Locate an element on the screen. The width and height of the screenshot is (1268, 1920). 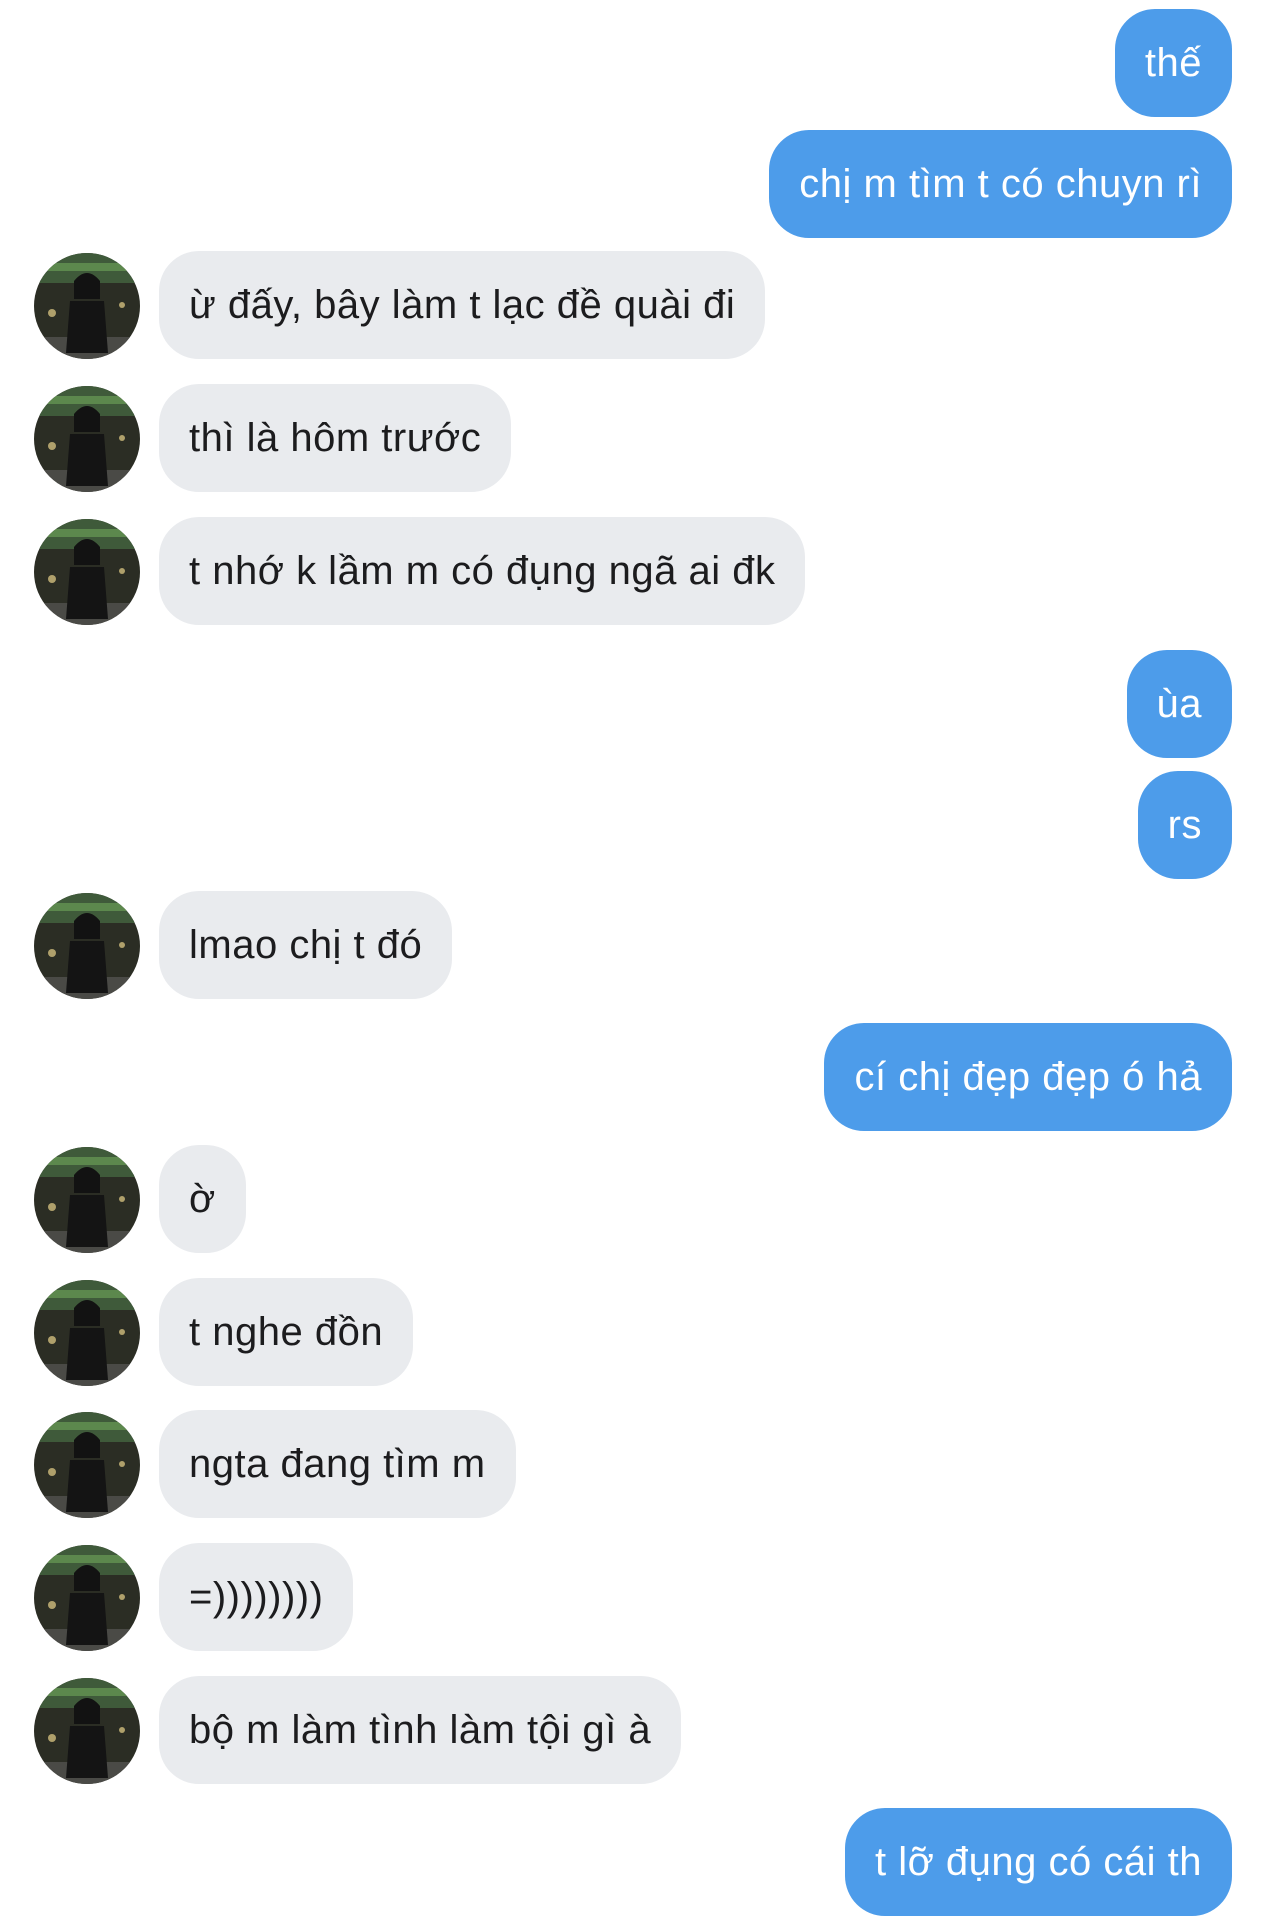
message-text: ờ is located at coordinates (202, 1199).